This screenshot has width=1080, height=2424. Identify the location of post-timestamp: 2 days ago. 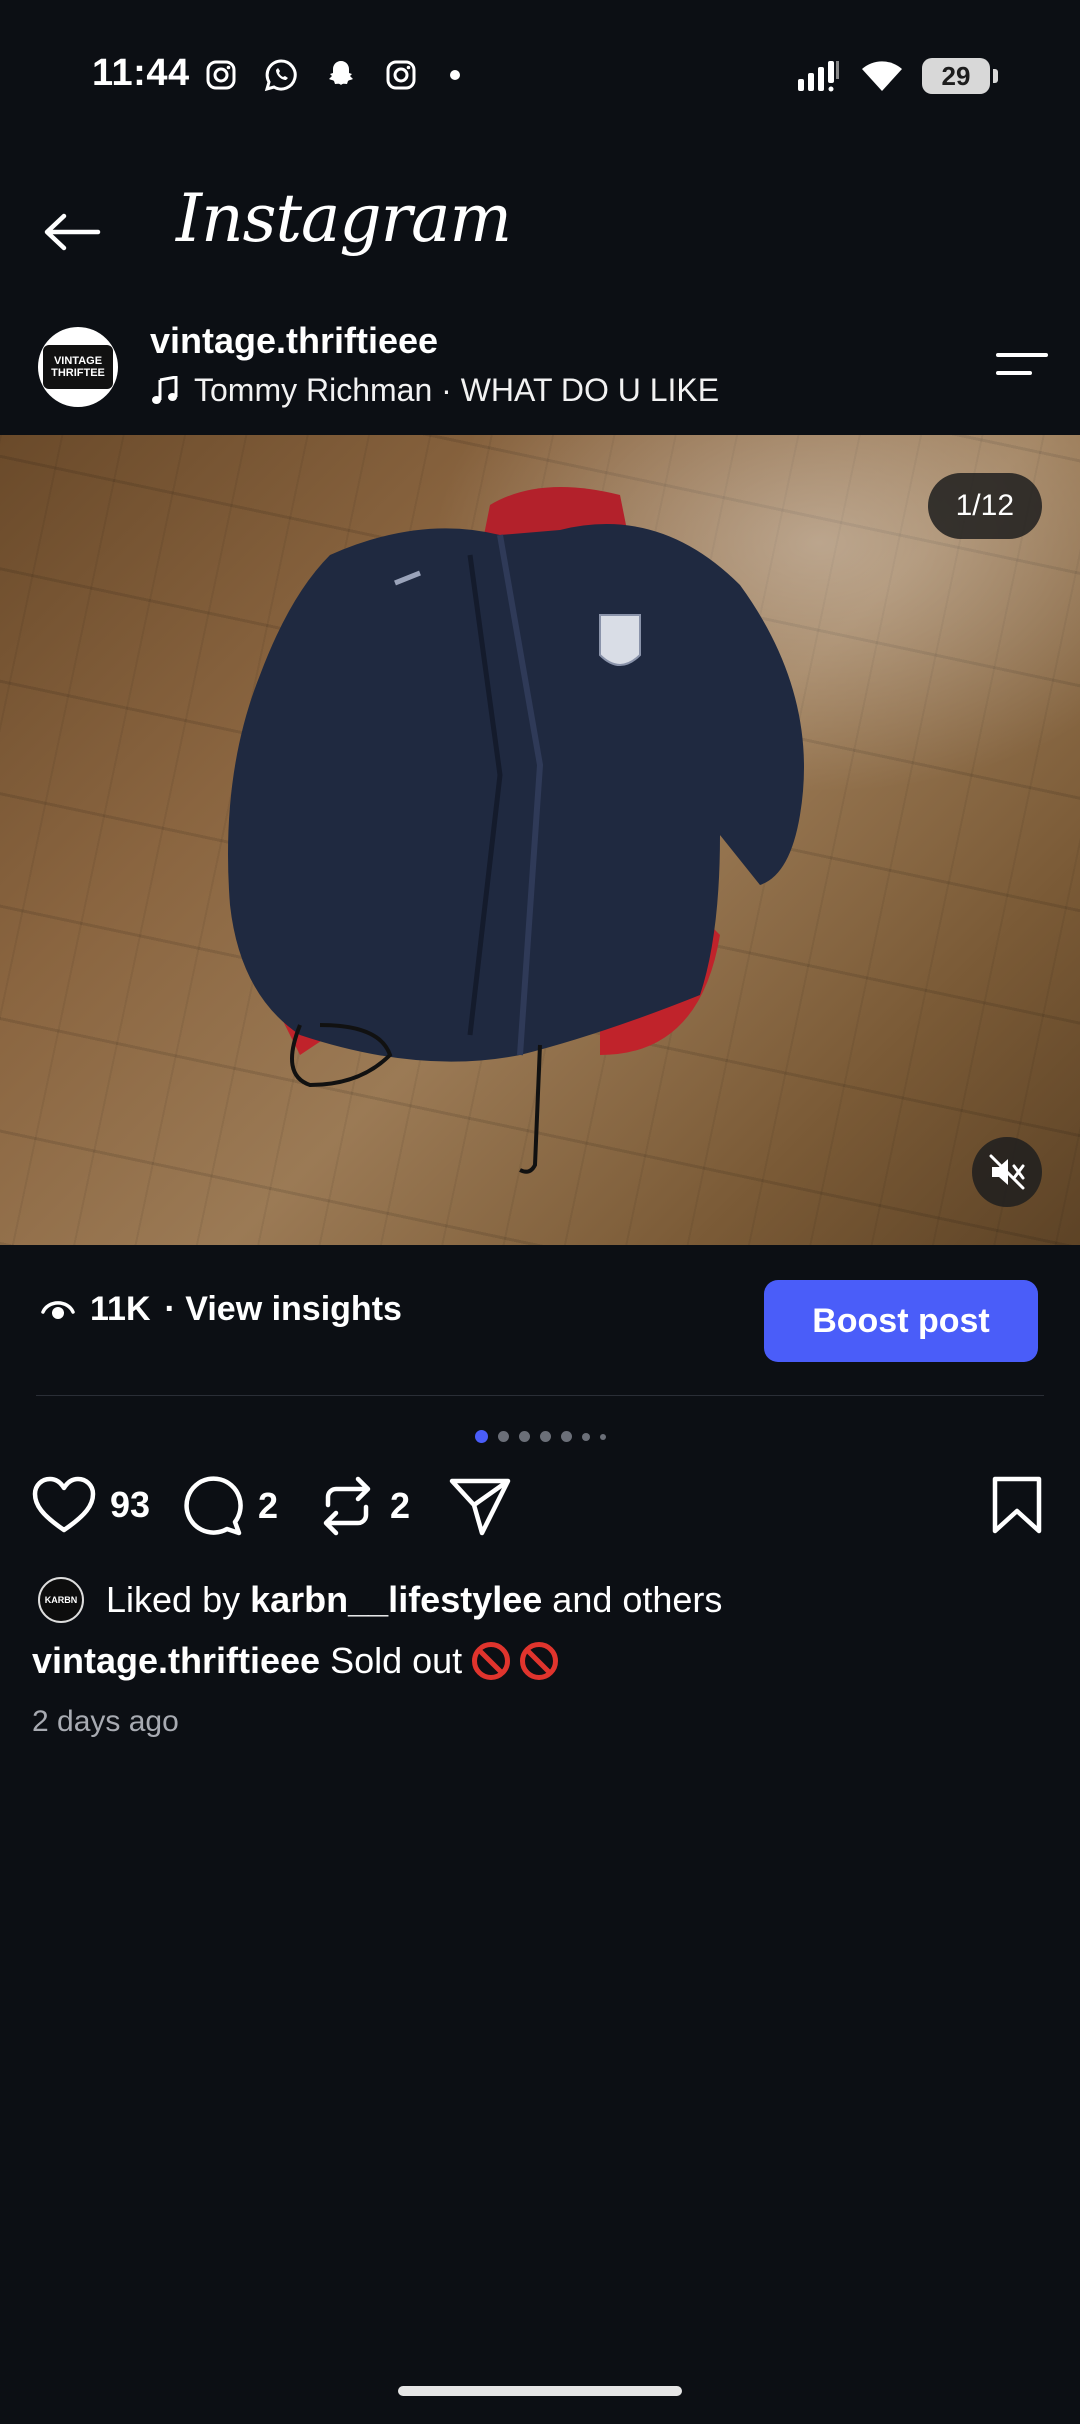
(105, 1721).